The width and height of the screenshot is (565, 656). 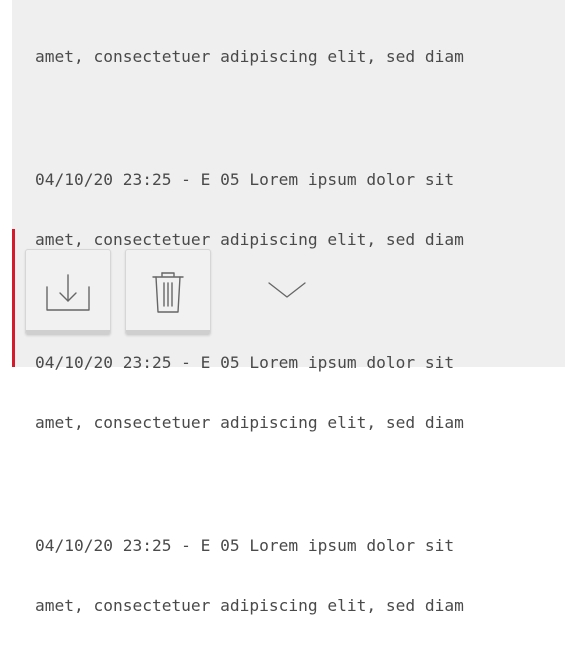 What do you see at coordinates (287, 290) in the screenshot?
I see `chevron-down-icon` at bounding box center [287, 290].